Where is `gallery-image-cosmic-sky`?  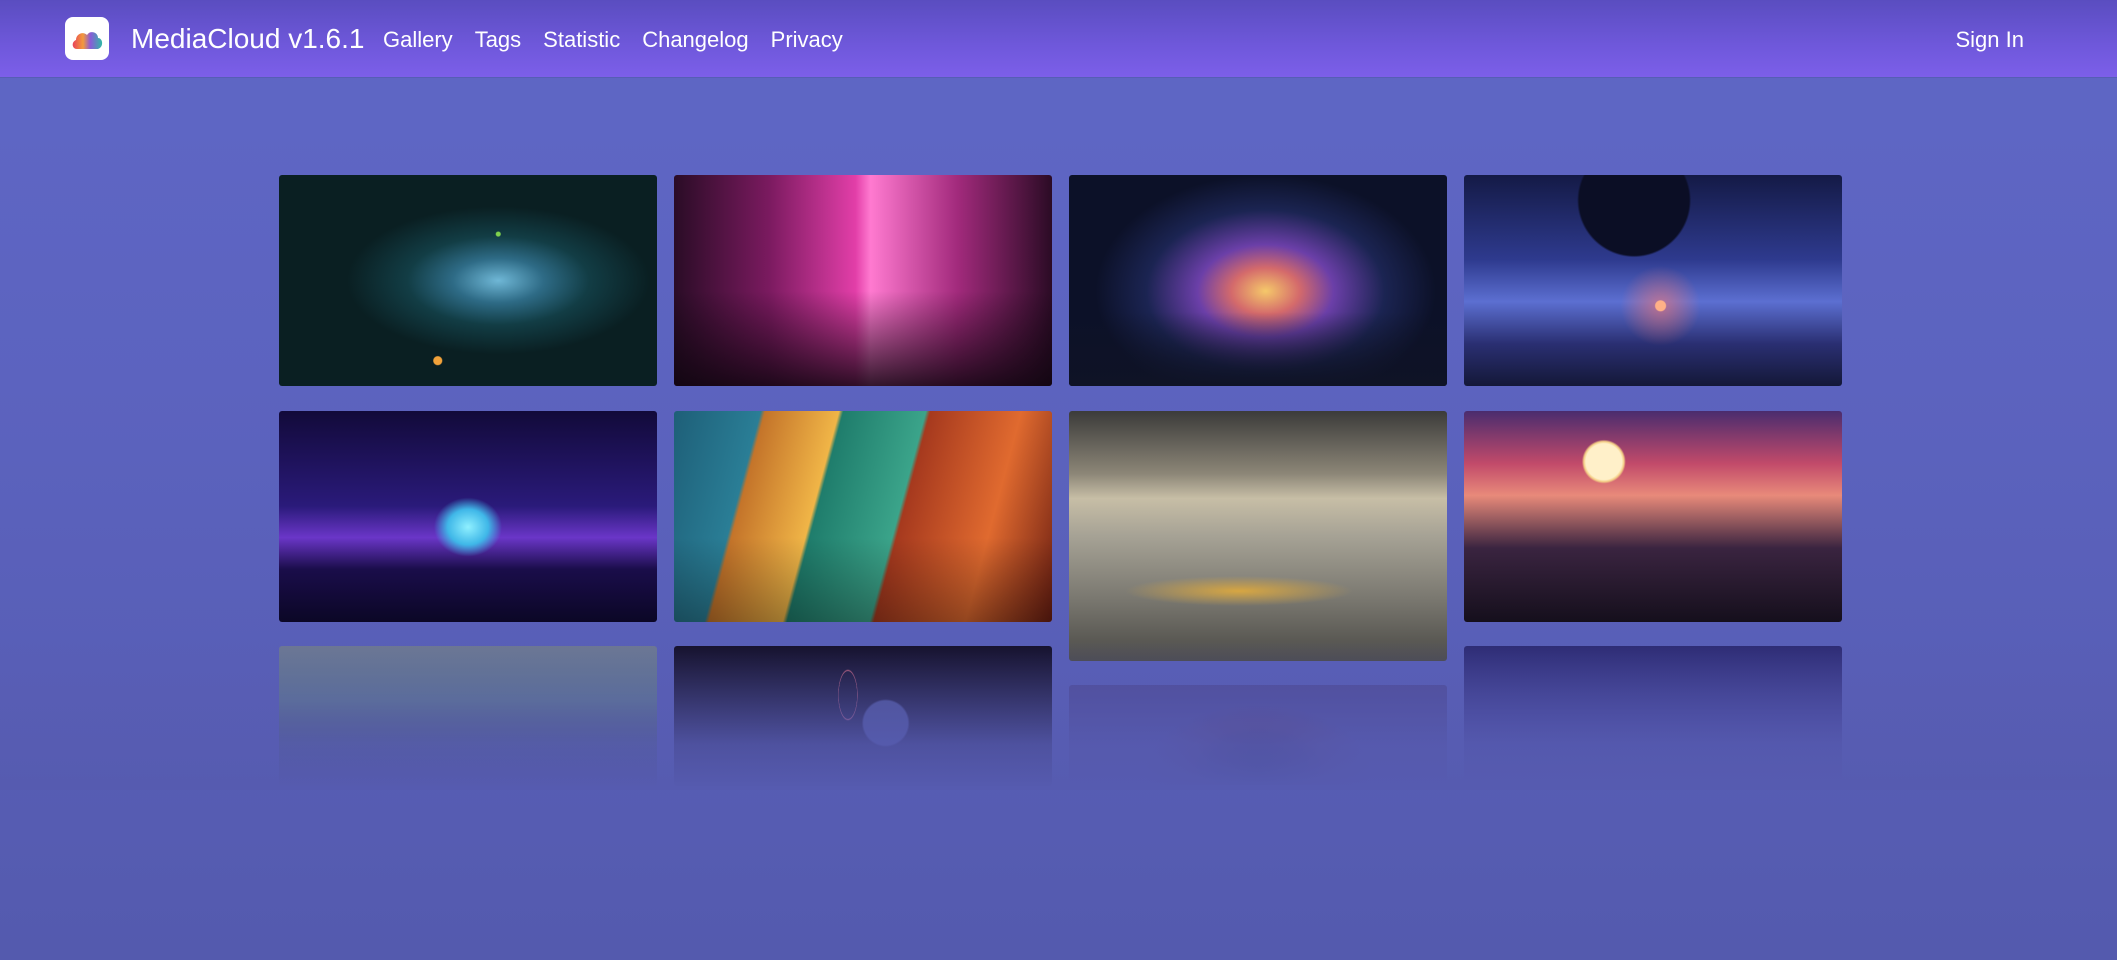
gallery-image-cosmic-sky is located at coordinates (1258, 280).